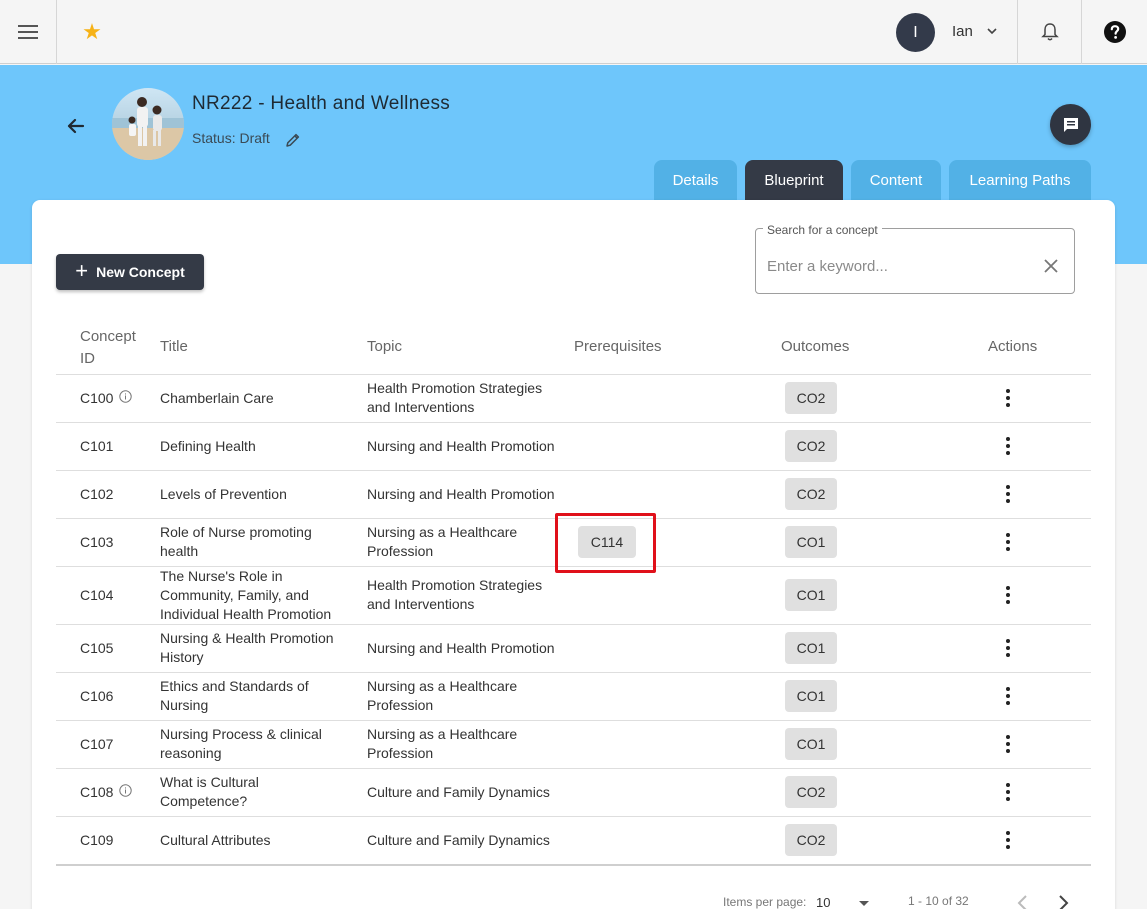 Image resolution: width=1147 pixels, height=909 pixels. I want to click on concept-id: C108, so click(97, 792).